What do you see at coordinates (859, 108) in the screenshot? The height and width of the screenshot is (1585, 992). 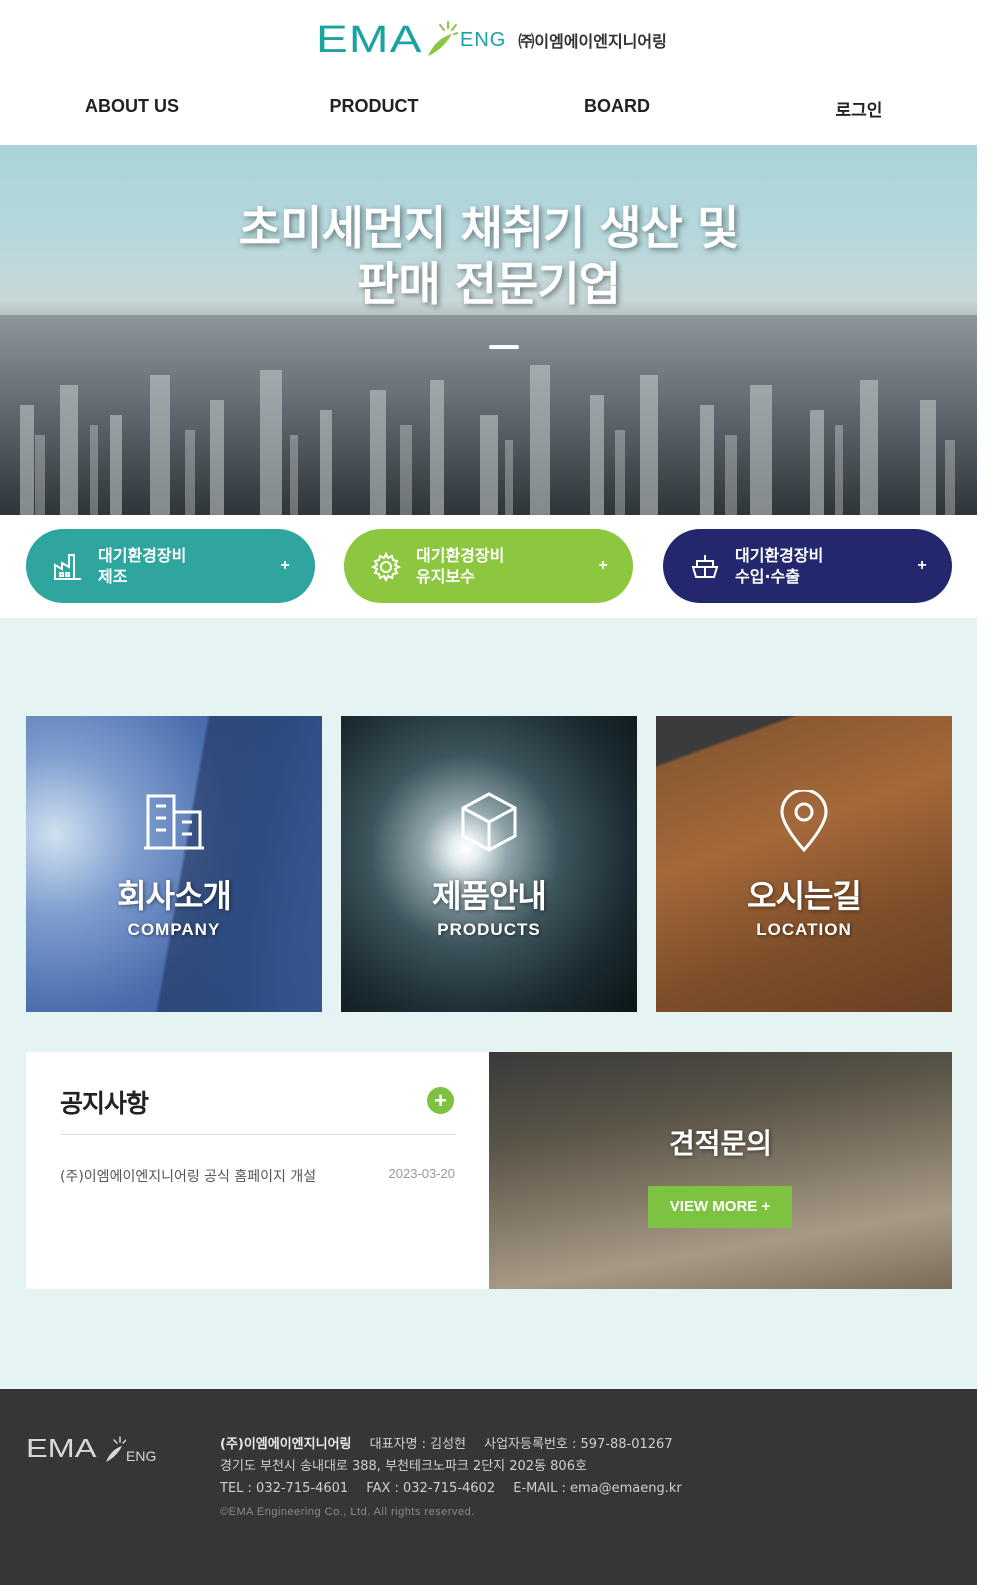 I see `nav-login: 로그인` at bounding box center [859, 108].